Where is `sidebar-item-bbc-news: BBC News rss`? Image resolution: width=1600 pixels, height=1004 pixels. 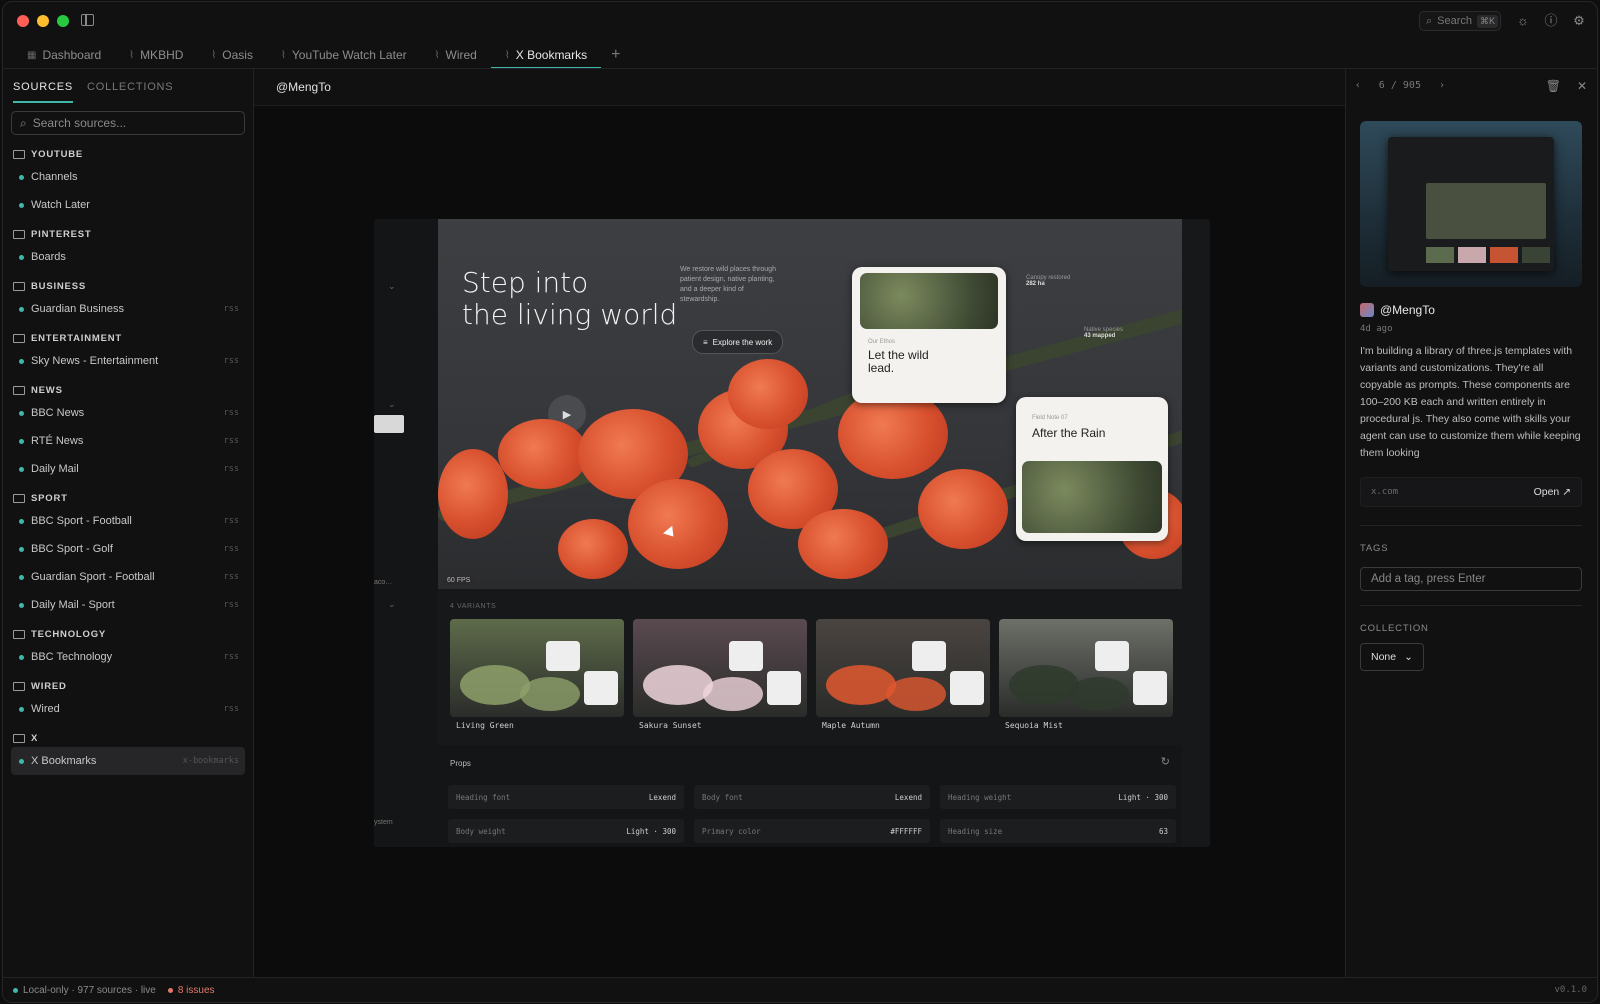
sidebar-item-bbc-news: BBC News rss is located at coordinates (128, 413).